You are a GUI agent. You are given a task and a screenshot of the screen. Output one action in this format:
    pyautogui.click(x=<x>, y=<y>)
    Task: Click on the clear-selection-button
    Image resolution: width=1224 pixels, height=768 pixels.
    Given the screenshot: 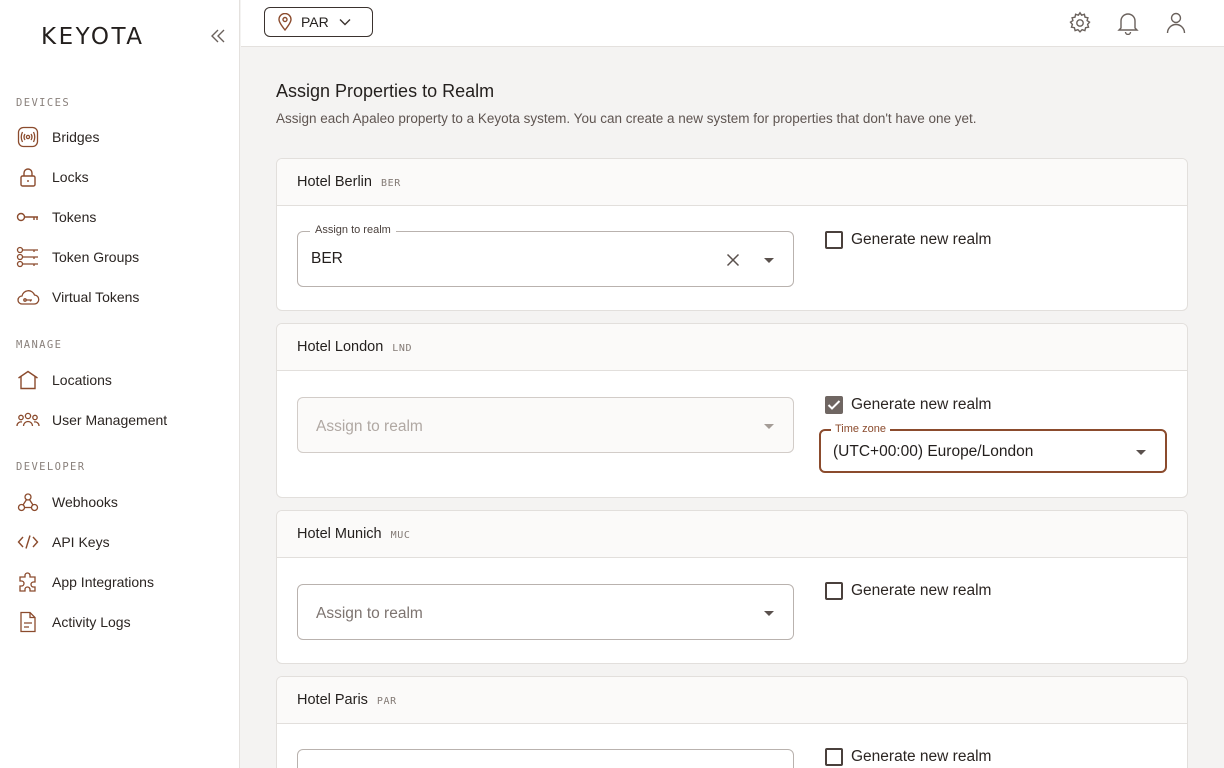 What is the action you would take?
    pyautogui.click(x=733, y=260)
    